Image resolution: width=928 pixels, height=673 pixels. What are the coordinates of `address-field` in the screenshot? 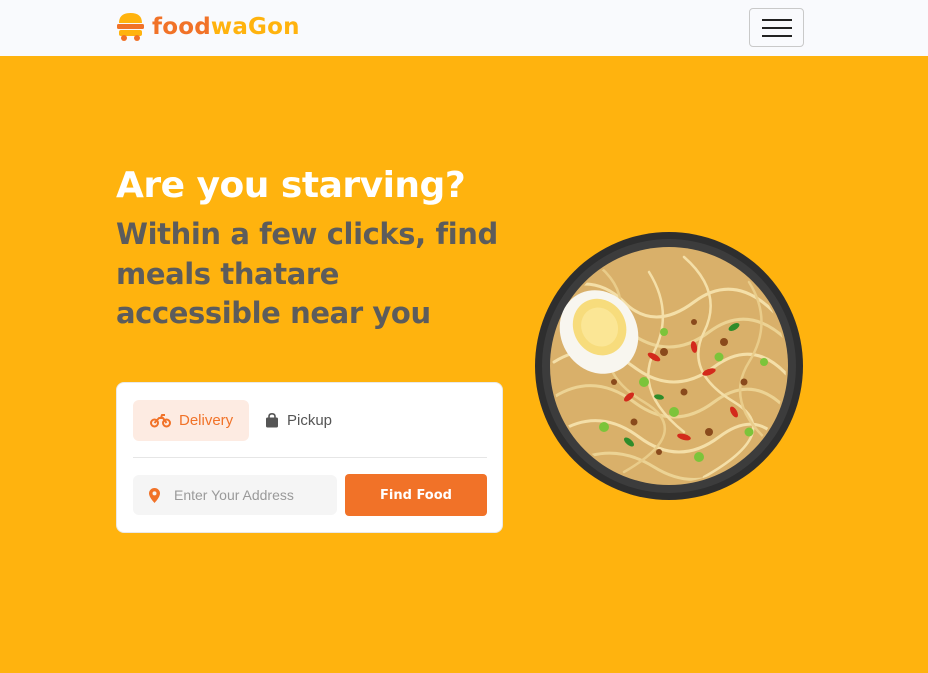 It's located at (235, 495).